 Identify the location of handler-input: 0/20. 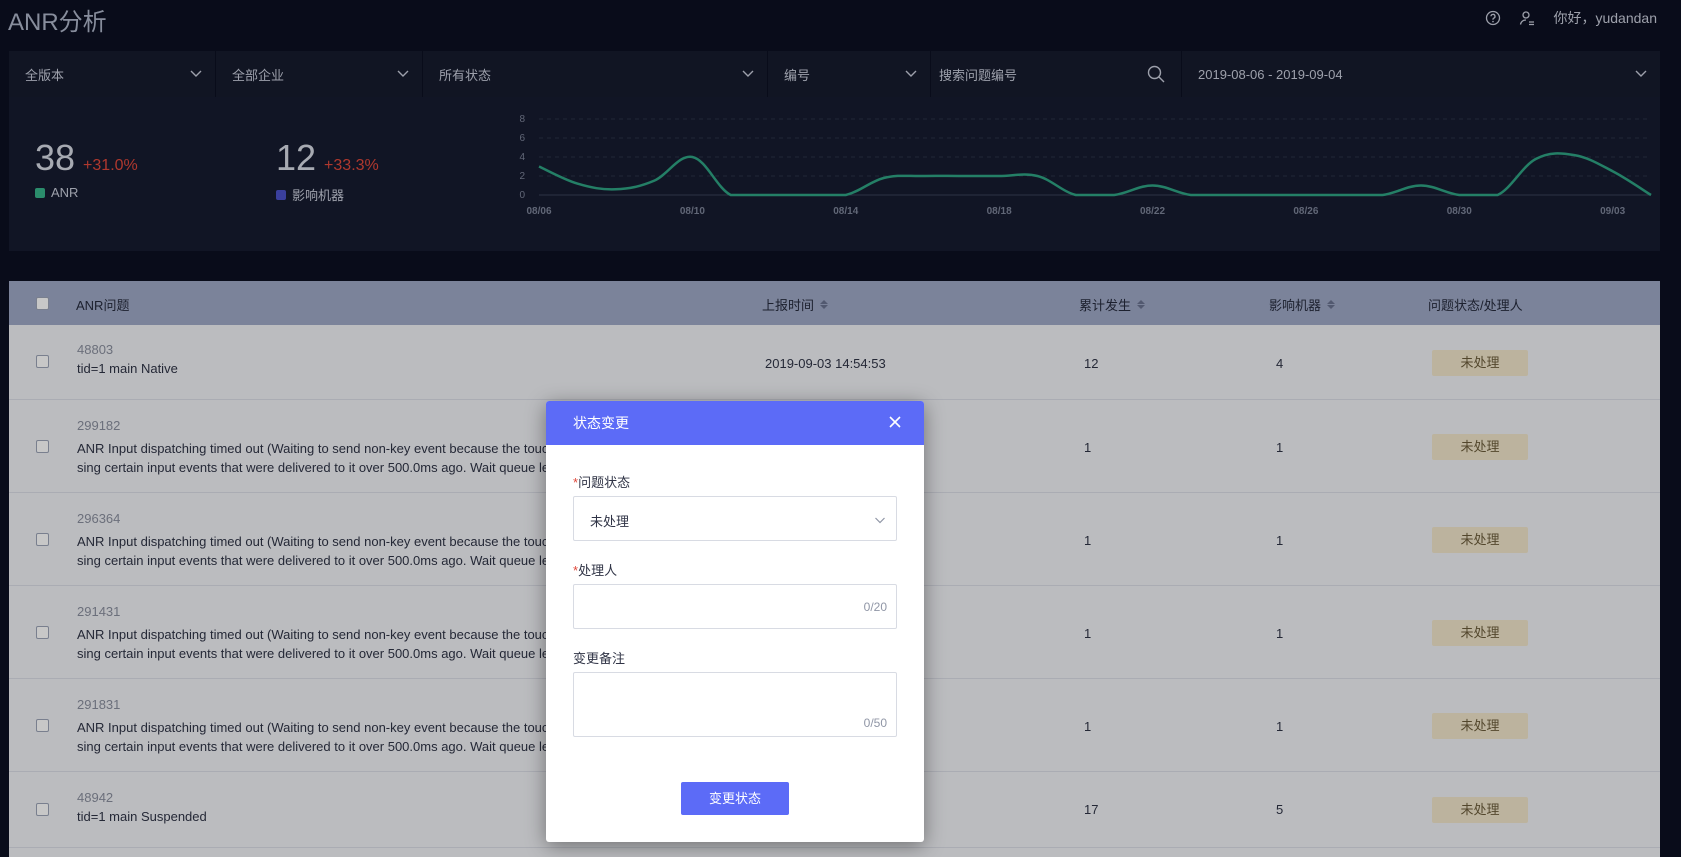
(735, 606).